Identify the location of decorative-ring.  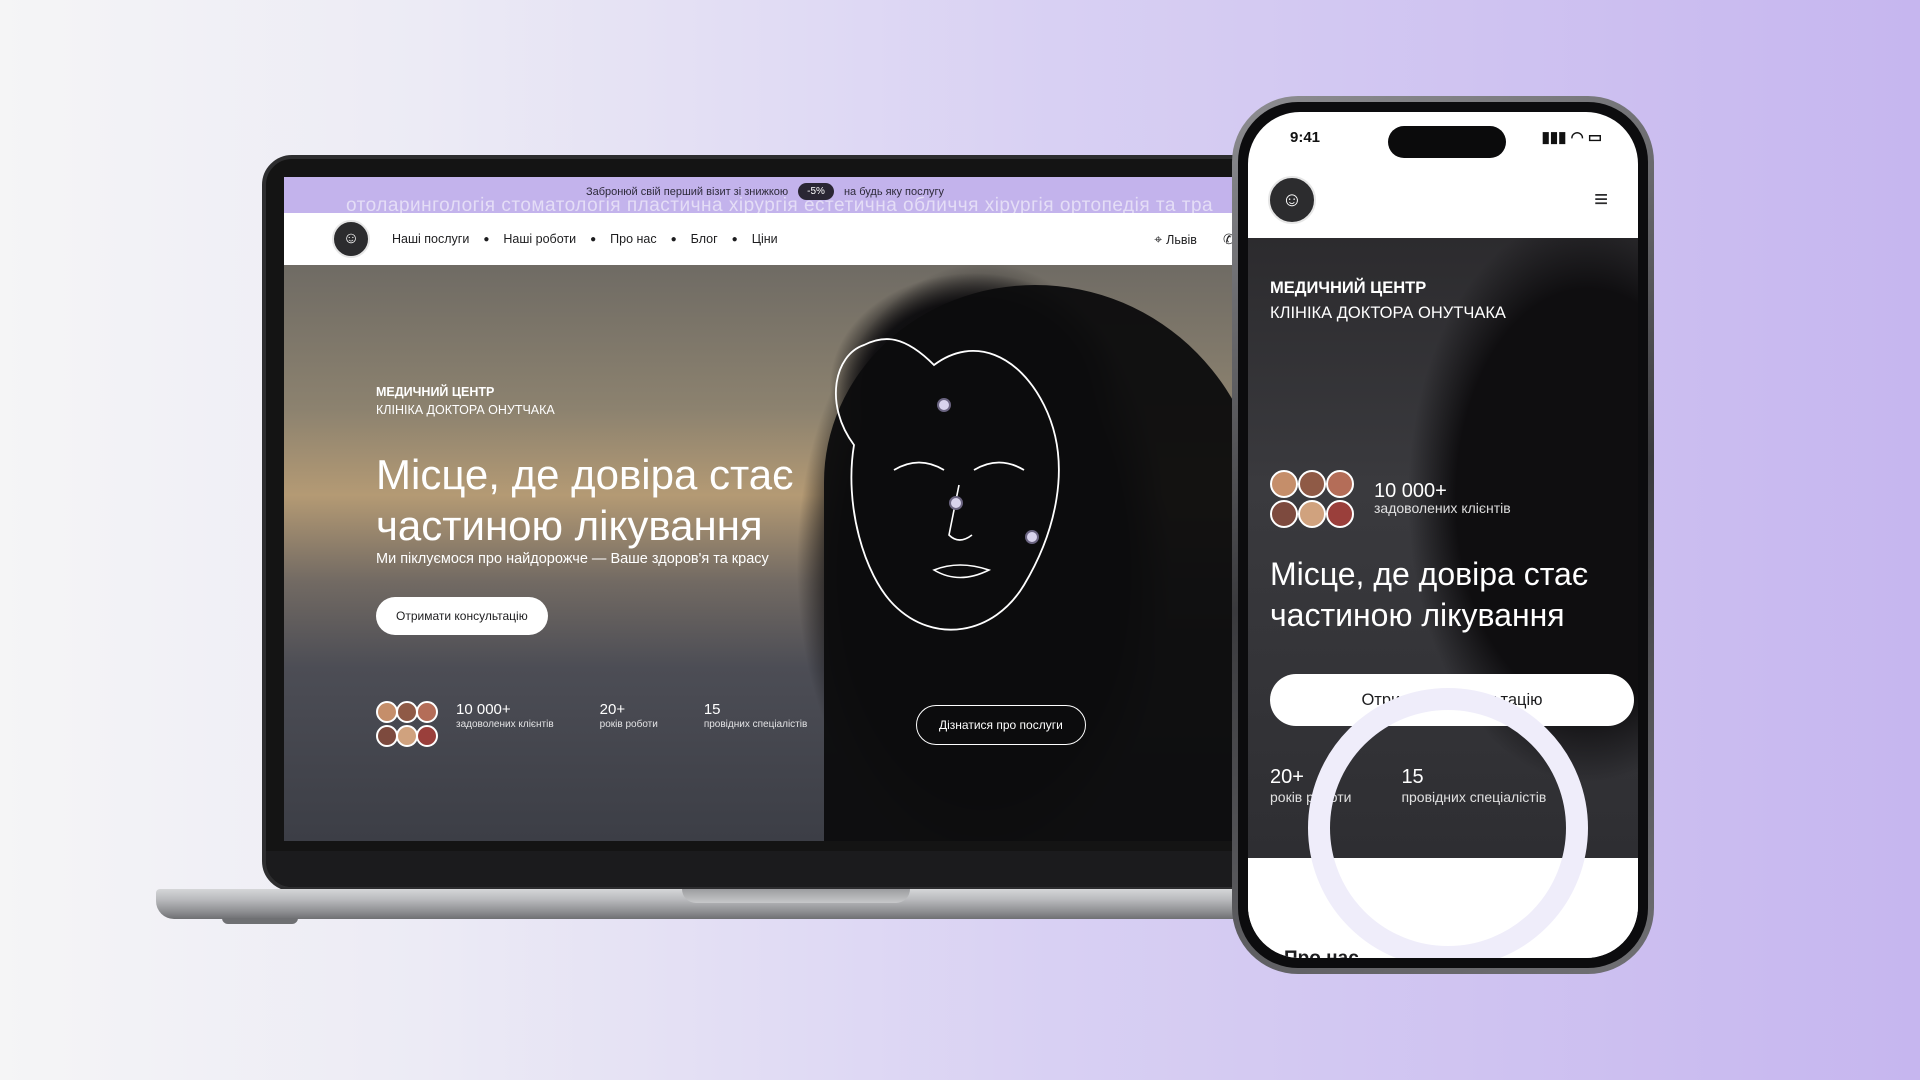
(1448, 823).